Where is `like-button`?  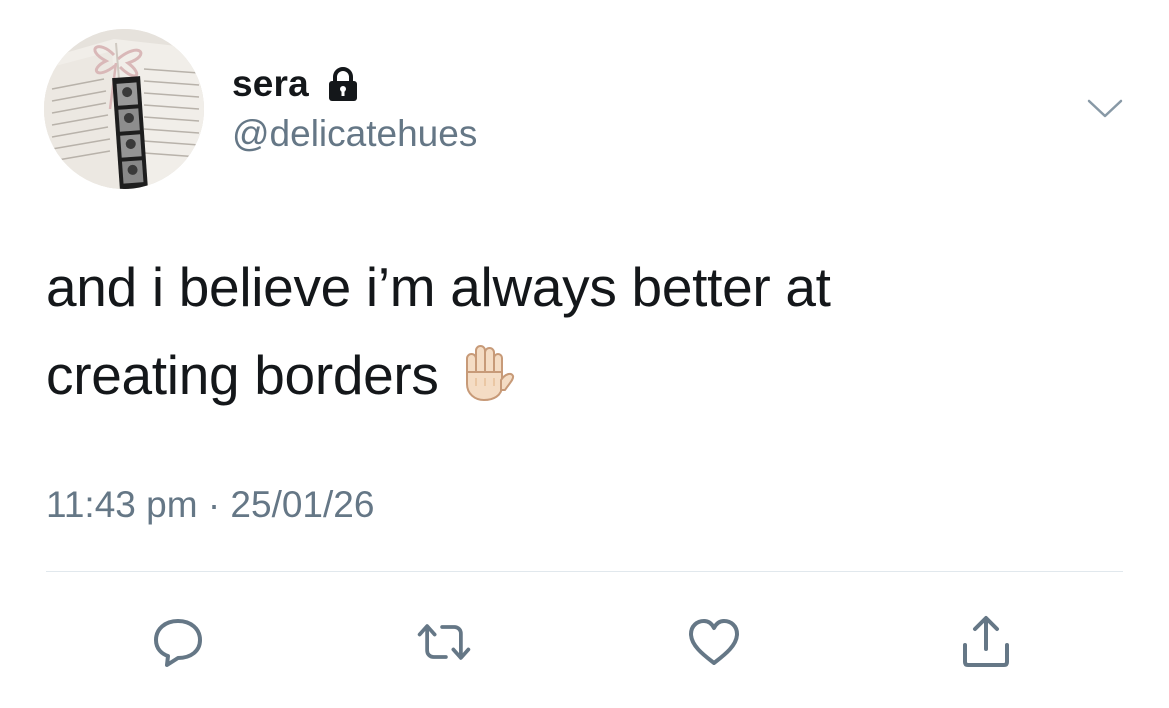 like-button is located at coordinates (714, 642).